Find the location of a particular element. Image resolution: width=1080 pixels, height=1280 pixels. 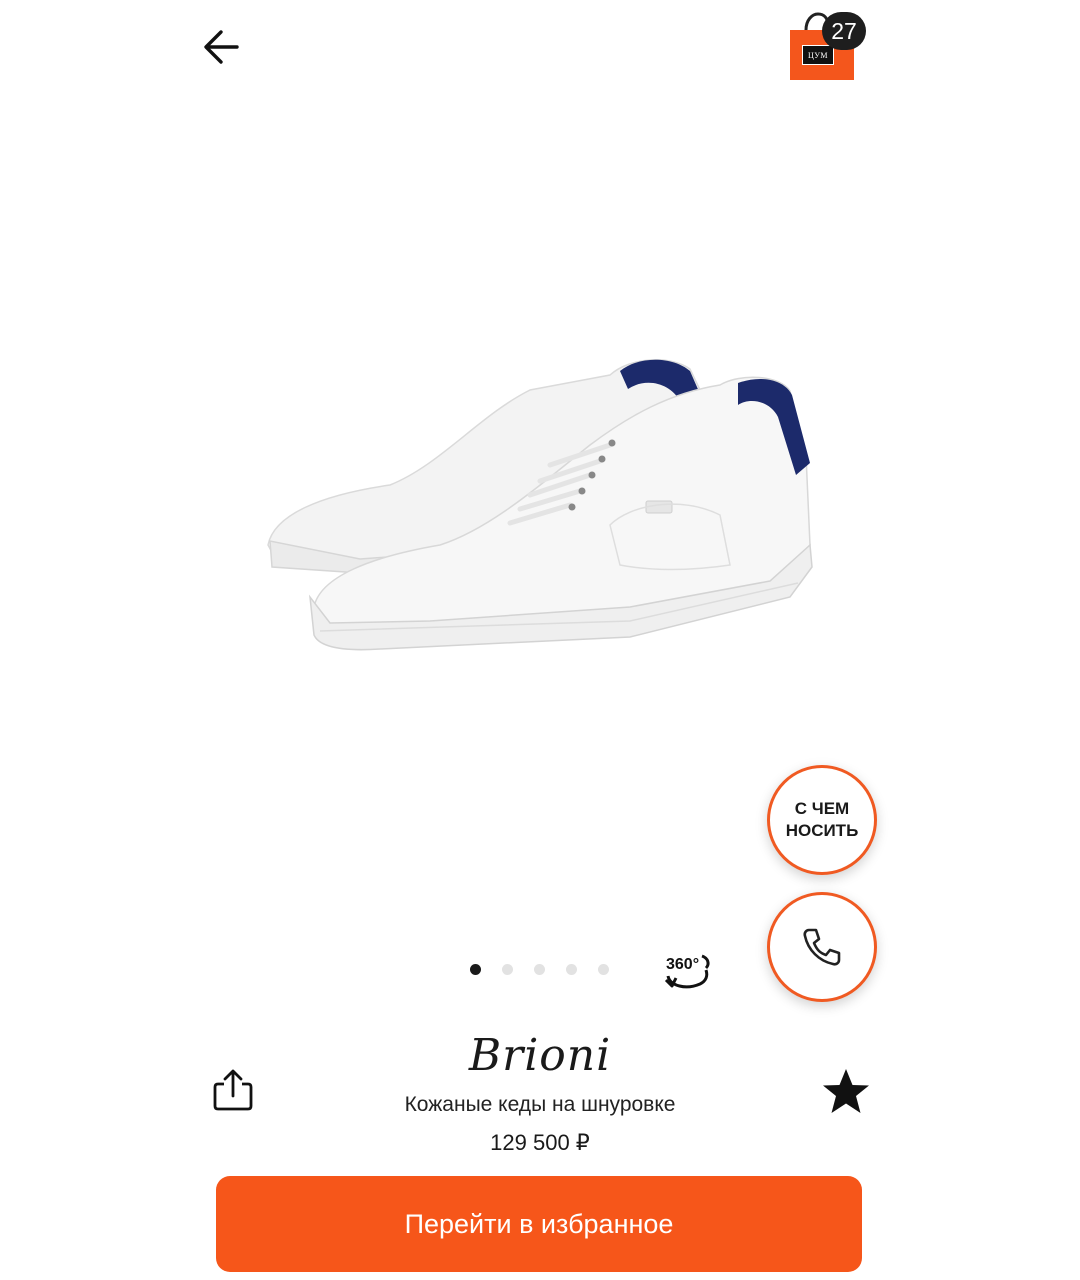

bag-count-badge: 27 is located at coordinates (844, 31).